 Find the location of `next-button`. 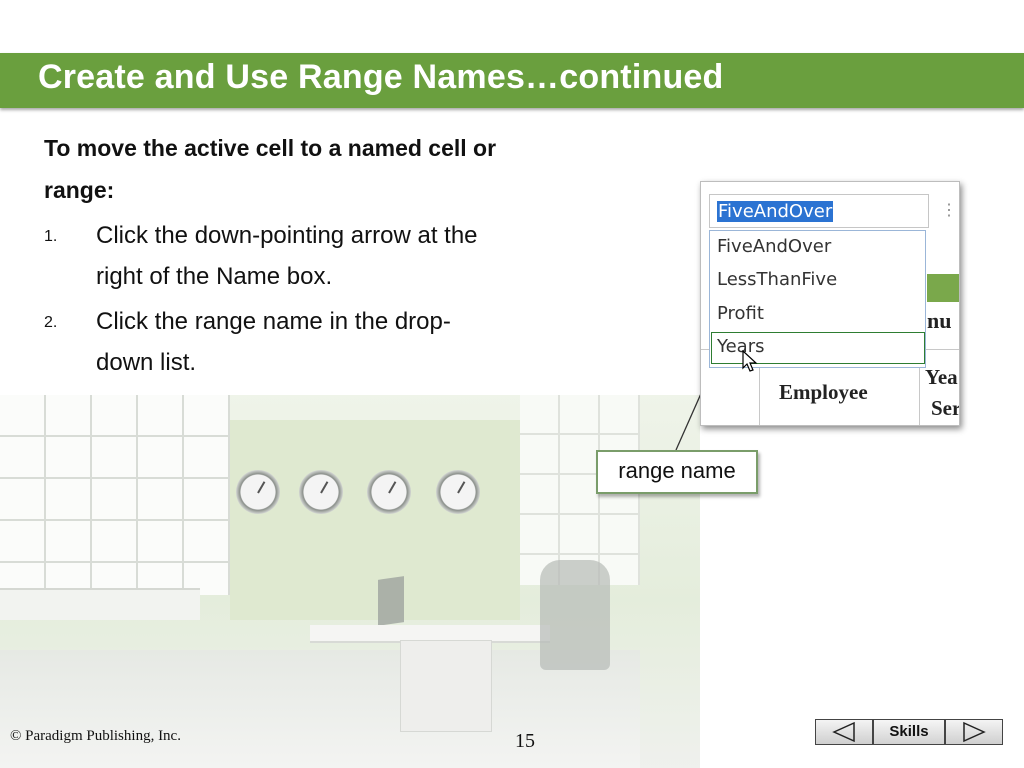

next-button is located at coordinates (974, 732).